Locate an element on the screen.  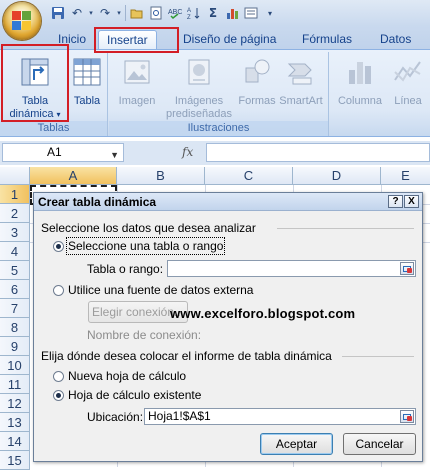
tab-diseno-de-pagina: Diseño de página is located at coordinates (229, 40).